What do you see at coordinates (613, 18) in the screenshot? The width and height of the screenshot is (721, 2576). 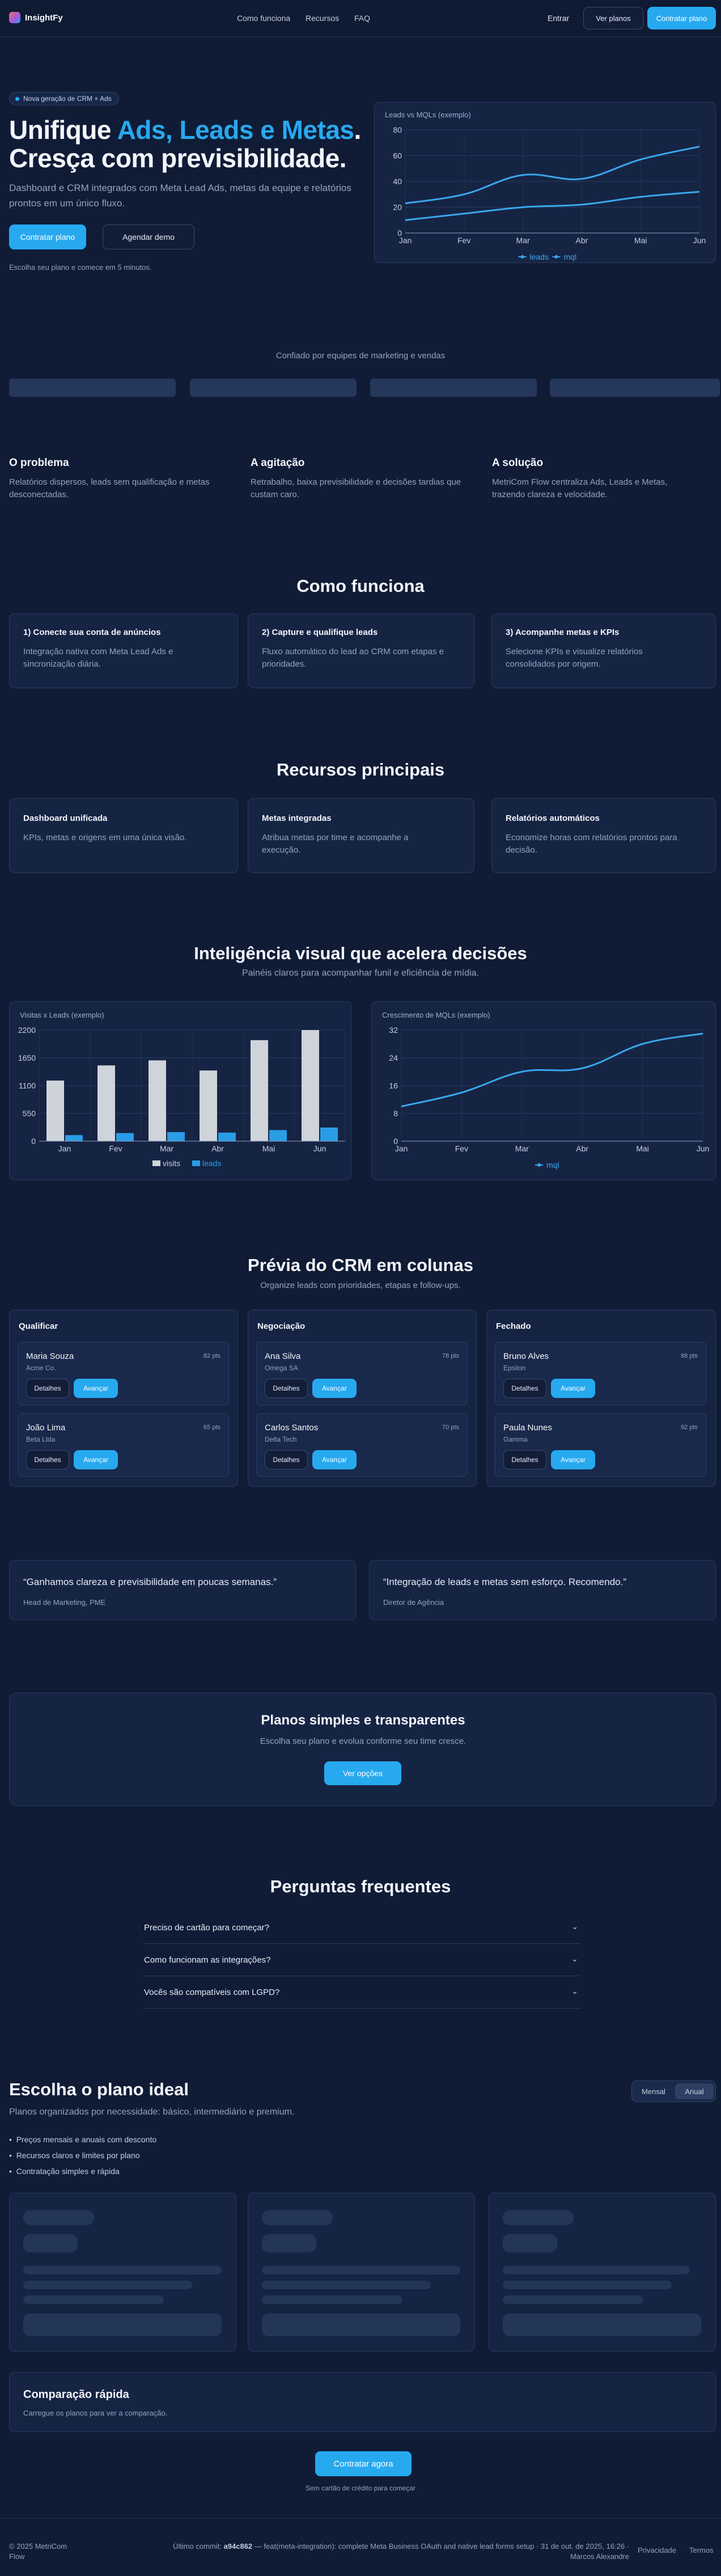 I see `nav-see-plans-button: Ver planos` at bounding box center [613, 18].